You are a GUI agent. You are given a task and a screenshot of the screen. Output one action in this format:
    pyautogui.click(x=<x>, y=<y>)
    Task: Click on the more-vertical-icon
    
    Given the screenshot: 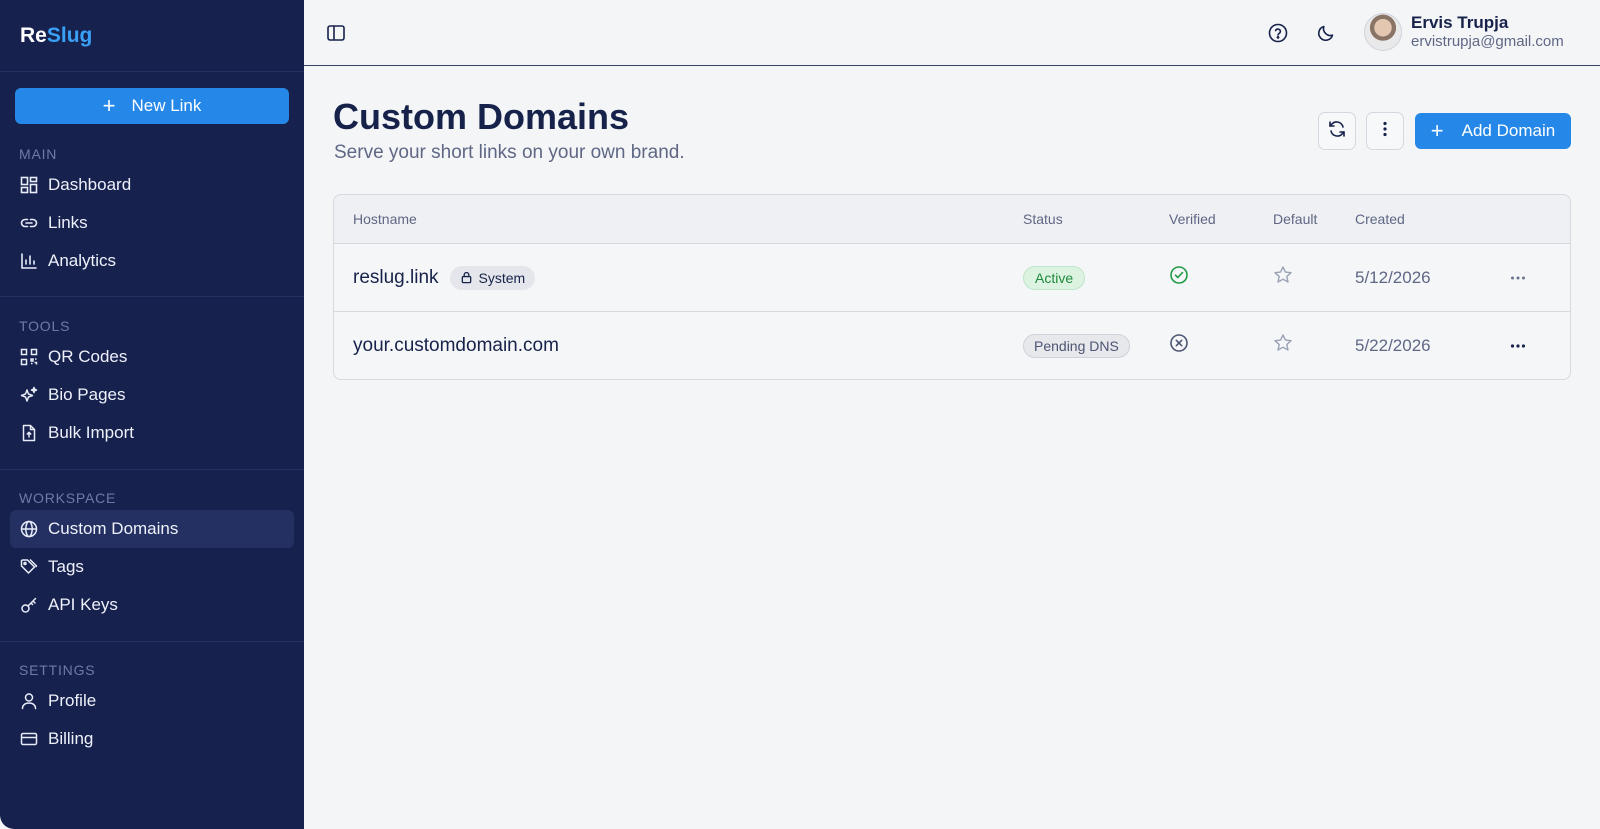 What is the action you would take?
    pyautogui.click(x=1385, y=131)
    